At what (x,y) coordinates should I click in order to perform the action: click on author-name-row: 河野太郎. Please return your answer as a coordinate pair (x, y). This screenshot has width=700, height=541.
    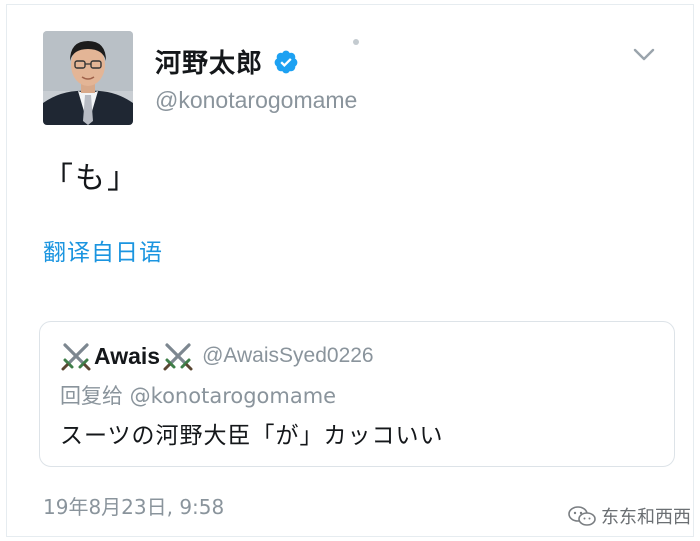
    Looking at the image, I should click on (227, 61).